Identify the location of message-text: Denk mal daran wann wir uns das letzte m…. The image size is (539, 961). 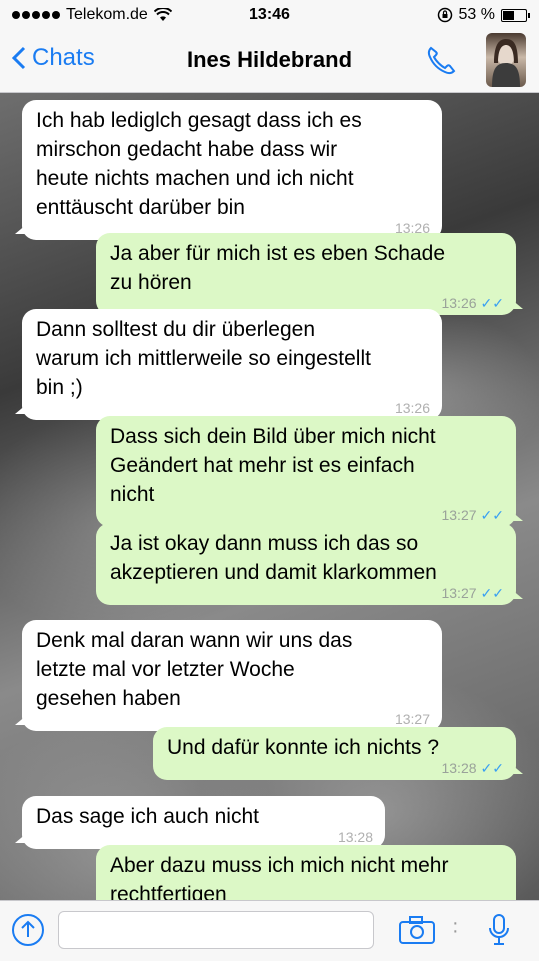
(194, 669).